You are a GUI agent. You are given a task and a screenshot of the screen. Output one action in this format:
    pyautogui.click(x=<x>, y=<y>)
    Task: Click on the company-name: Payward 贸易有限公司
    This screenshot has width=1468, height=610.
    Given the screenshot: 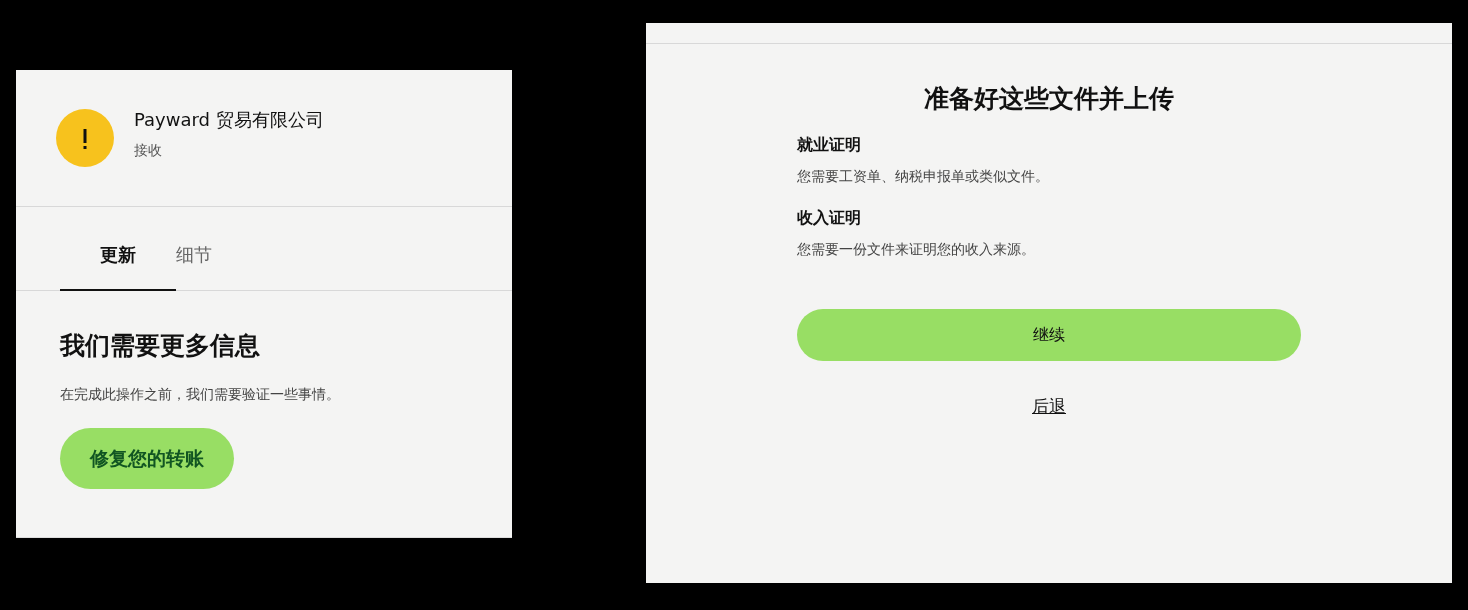 What is the action you would take?
    pyautogui.click(x=229, y=120)
    